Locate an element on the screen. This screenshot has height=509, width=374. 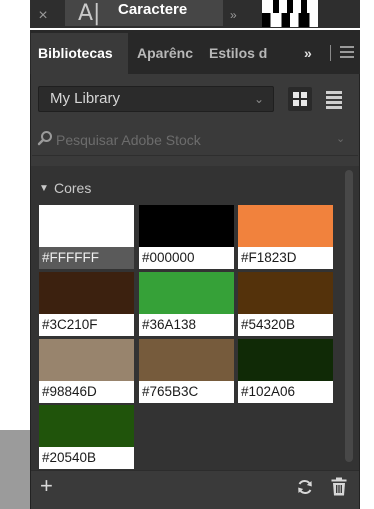
grid-view-icon is located at coordinates (300, 99).